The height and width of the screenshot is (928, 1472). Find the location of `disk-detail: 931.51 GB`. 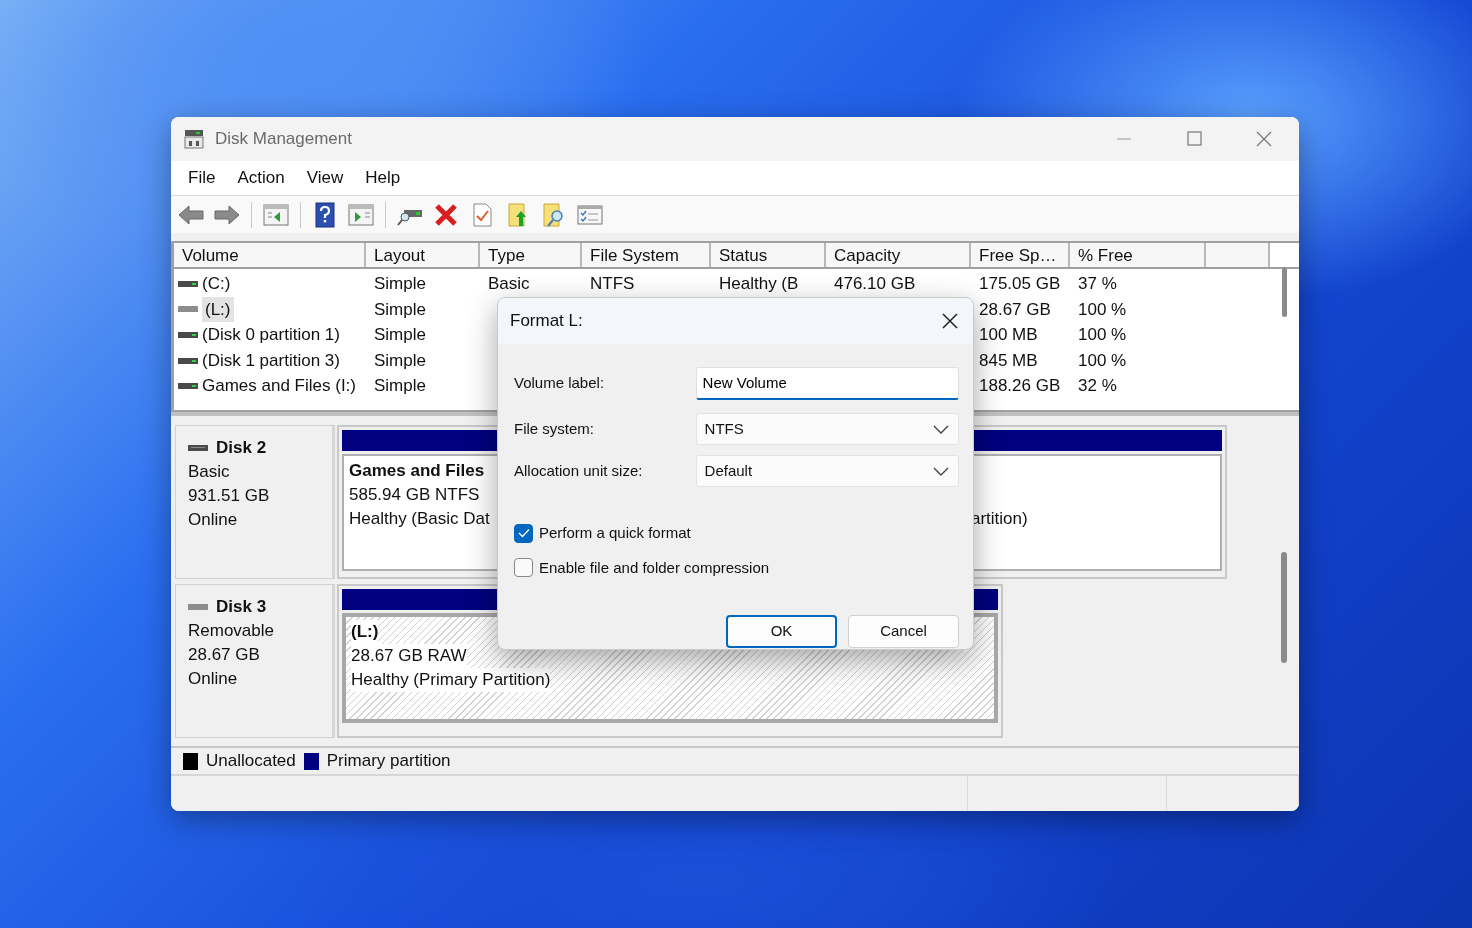

disk-detail: 931.51 GB is located at coordinates (229, 496).